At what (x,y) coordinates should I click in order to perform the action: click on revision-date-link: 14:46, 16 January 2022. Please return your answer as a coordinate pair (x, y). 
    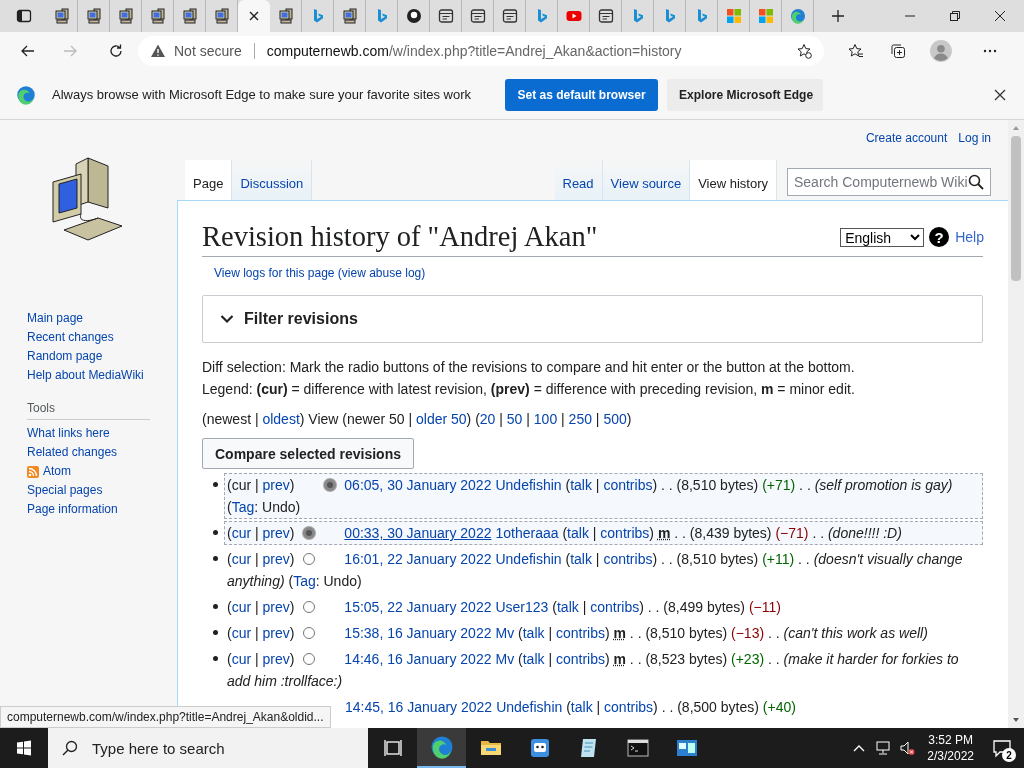
    Looking at the image, I should click on (418, 659).